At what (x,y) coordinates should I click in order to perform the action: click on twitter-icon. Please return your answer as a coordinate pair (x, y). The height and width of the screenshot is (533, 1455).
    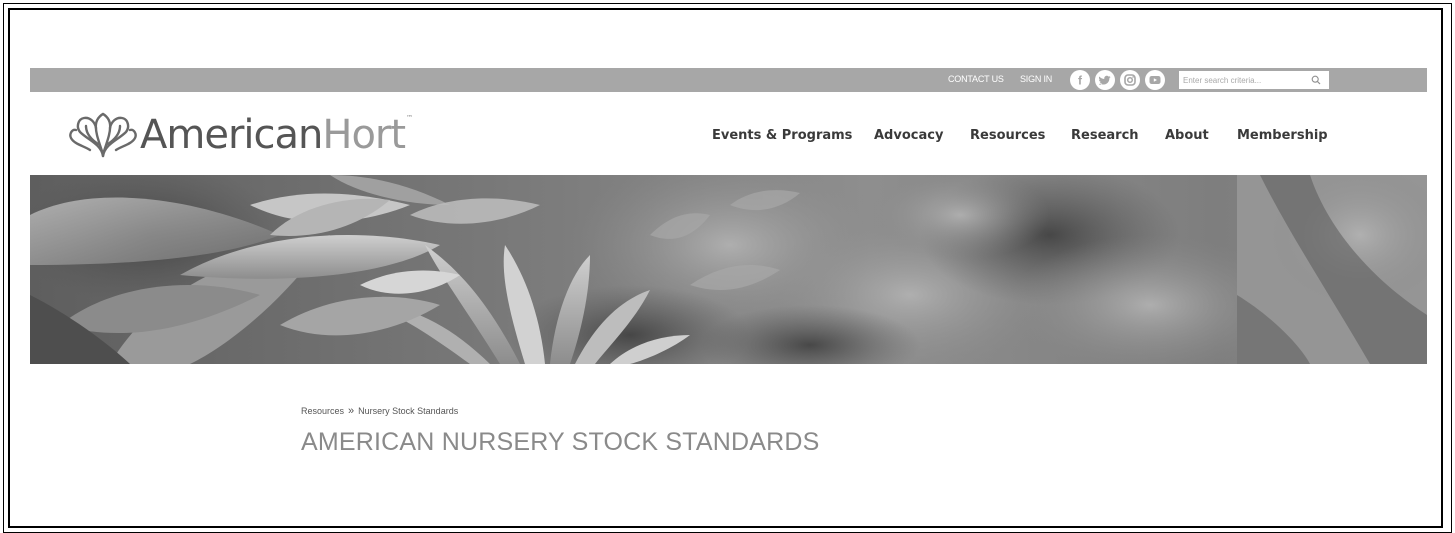
    Looking at the image, I should click on (1105, 80).